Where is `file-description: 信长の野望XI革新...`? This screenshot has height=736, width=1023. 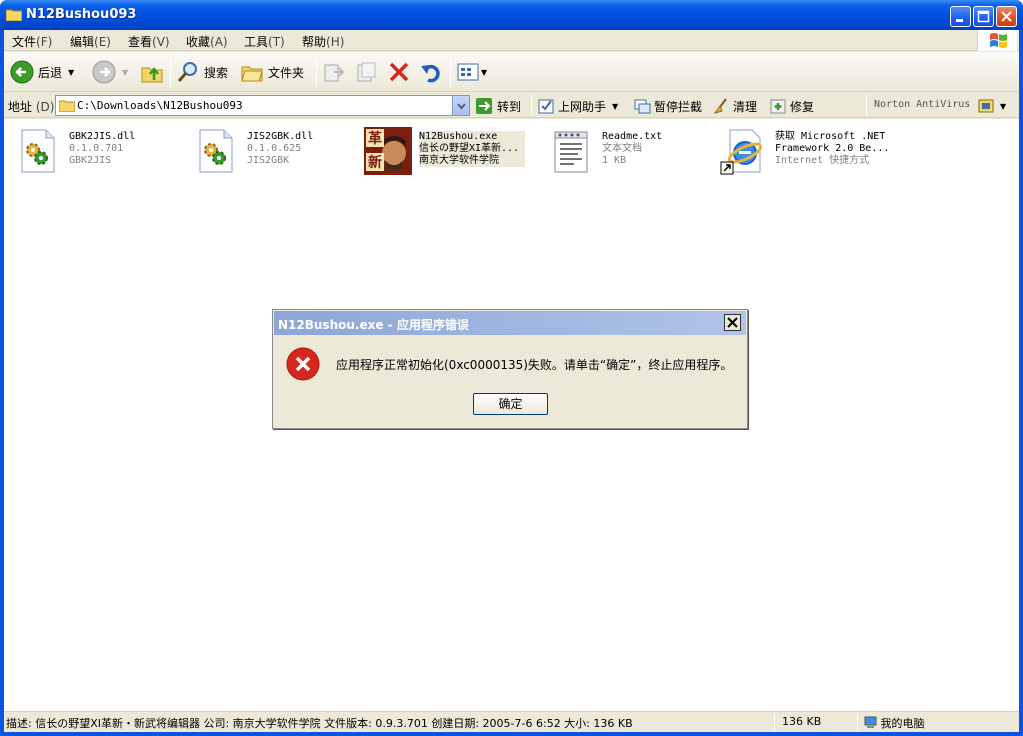
file-description: 信长の野望XI革新... is located at coordinates (469, 148).